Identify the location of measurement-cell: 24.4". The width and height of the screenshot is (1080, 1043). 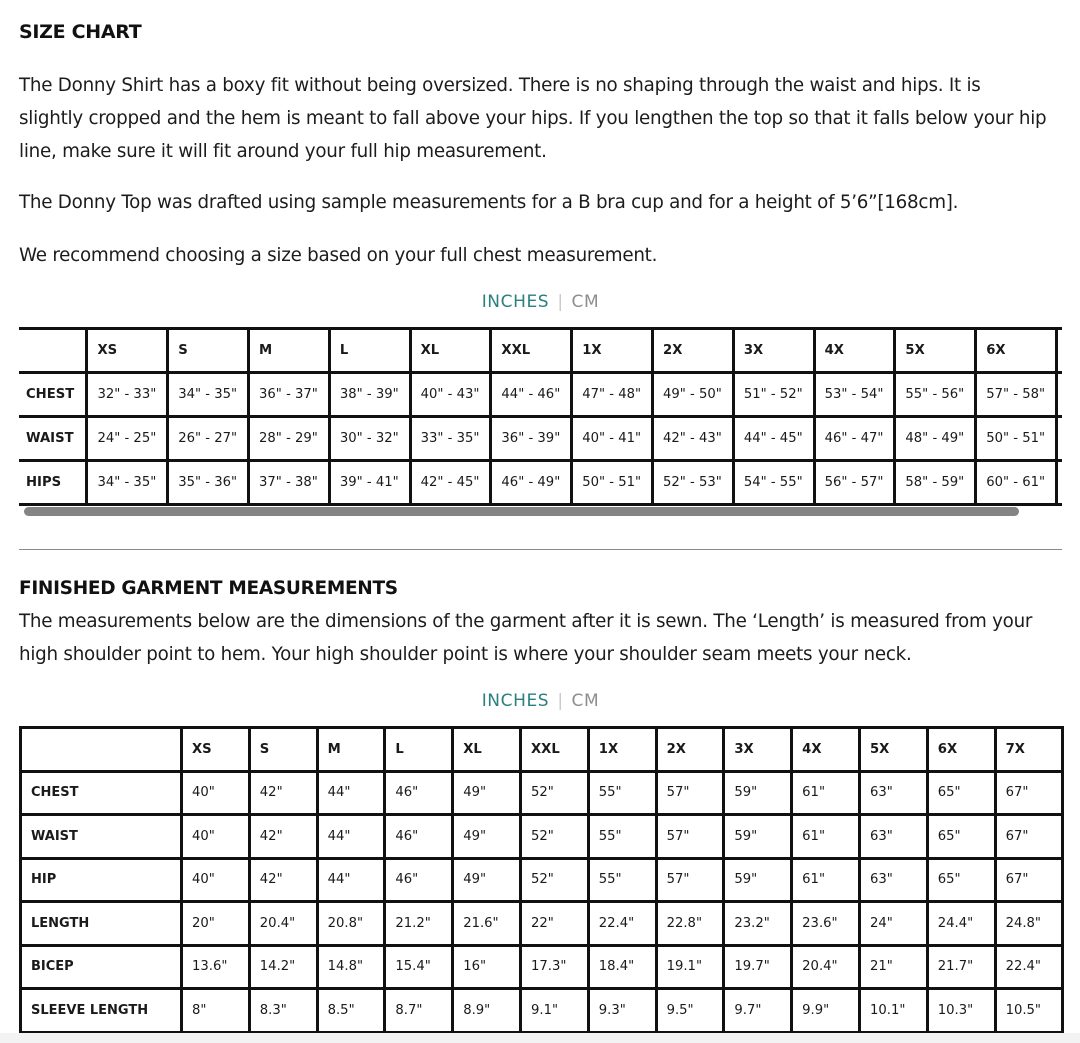
(961, 923).